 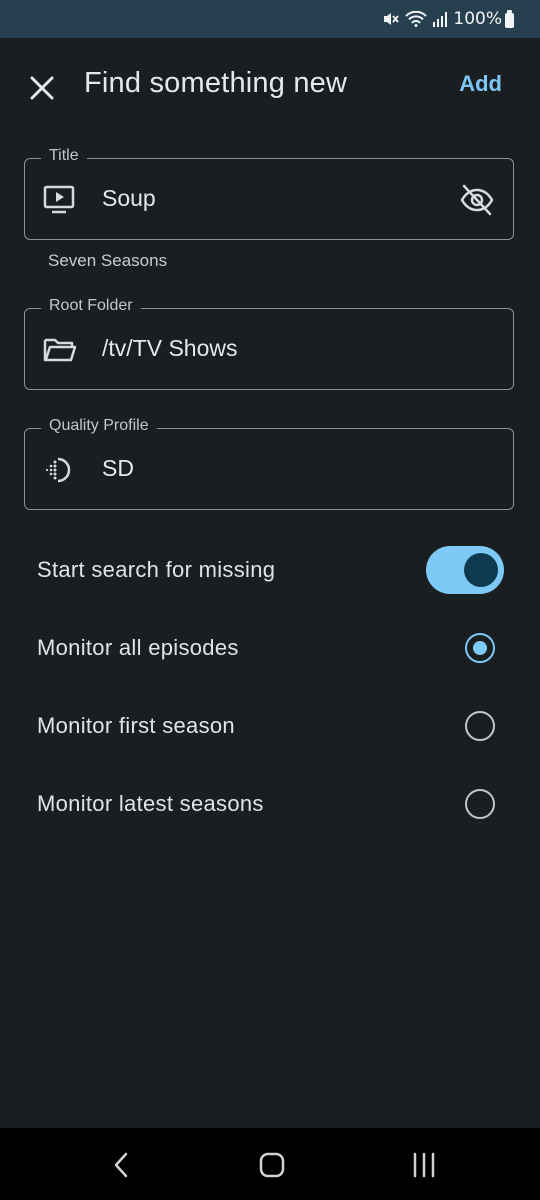 What do you see at coordinates (424, 1165) in the screenshot?
I see `recent-apps-icon` at bounding box center [424, 1165].